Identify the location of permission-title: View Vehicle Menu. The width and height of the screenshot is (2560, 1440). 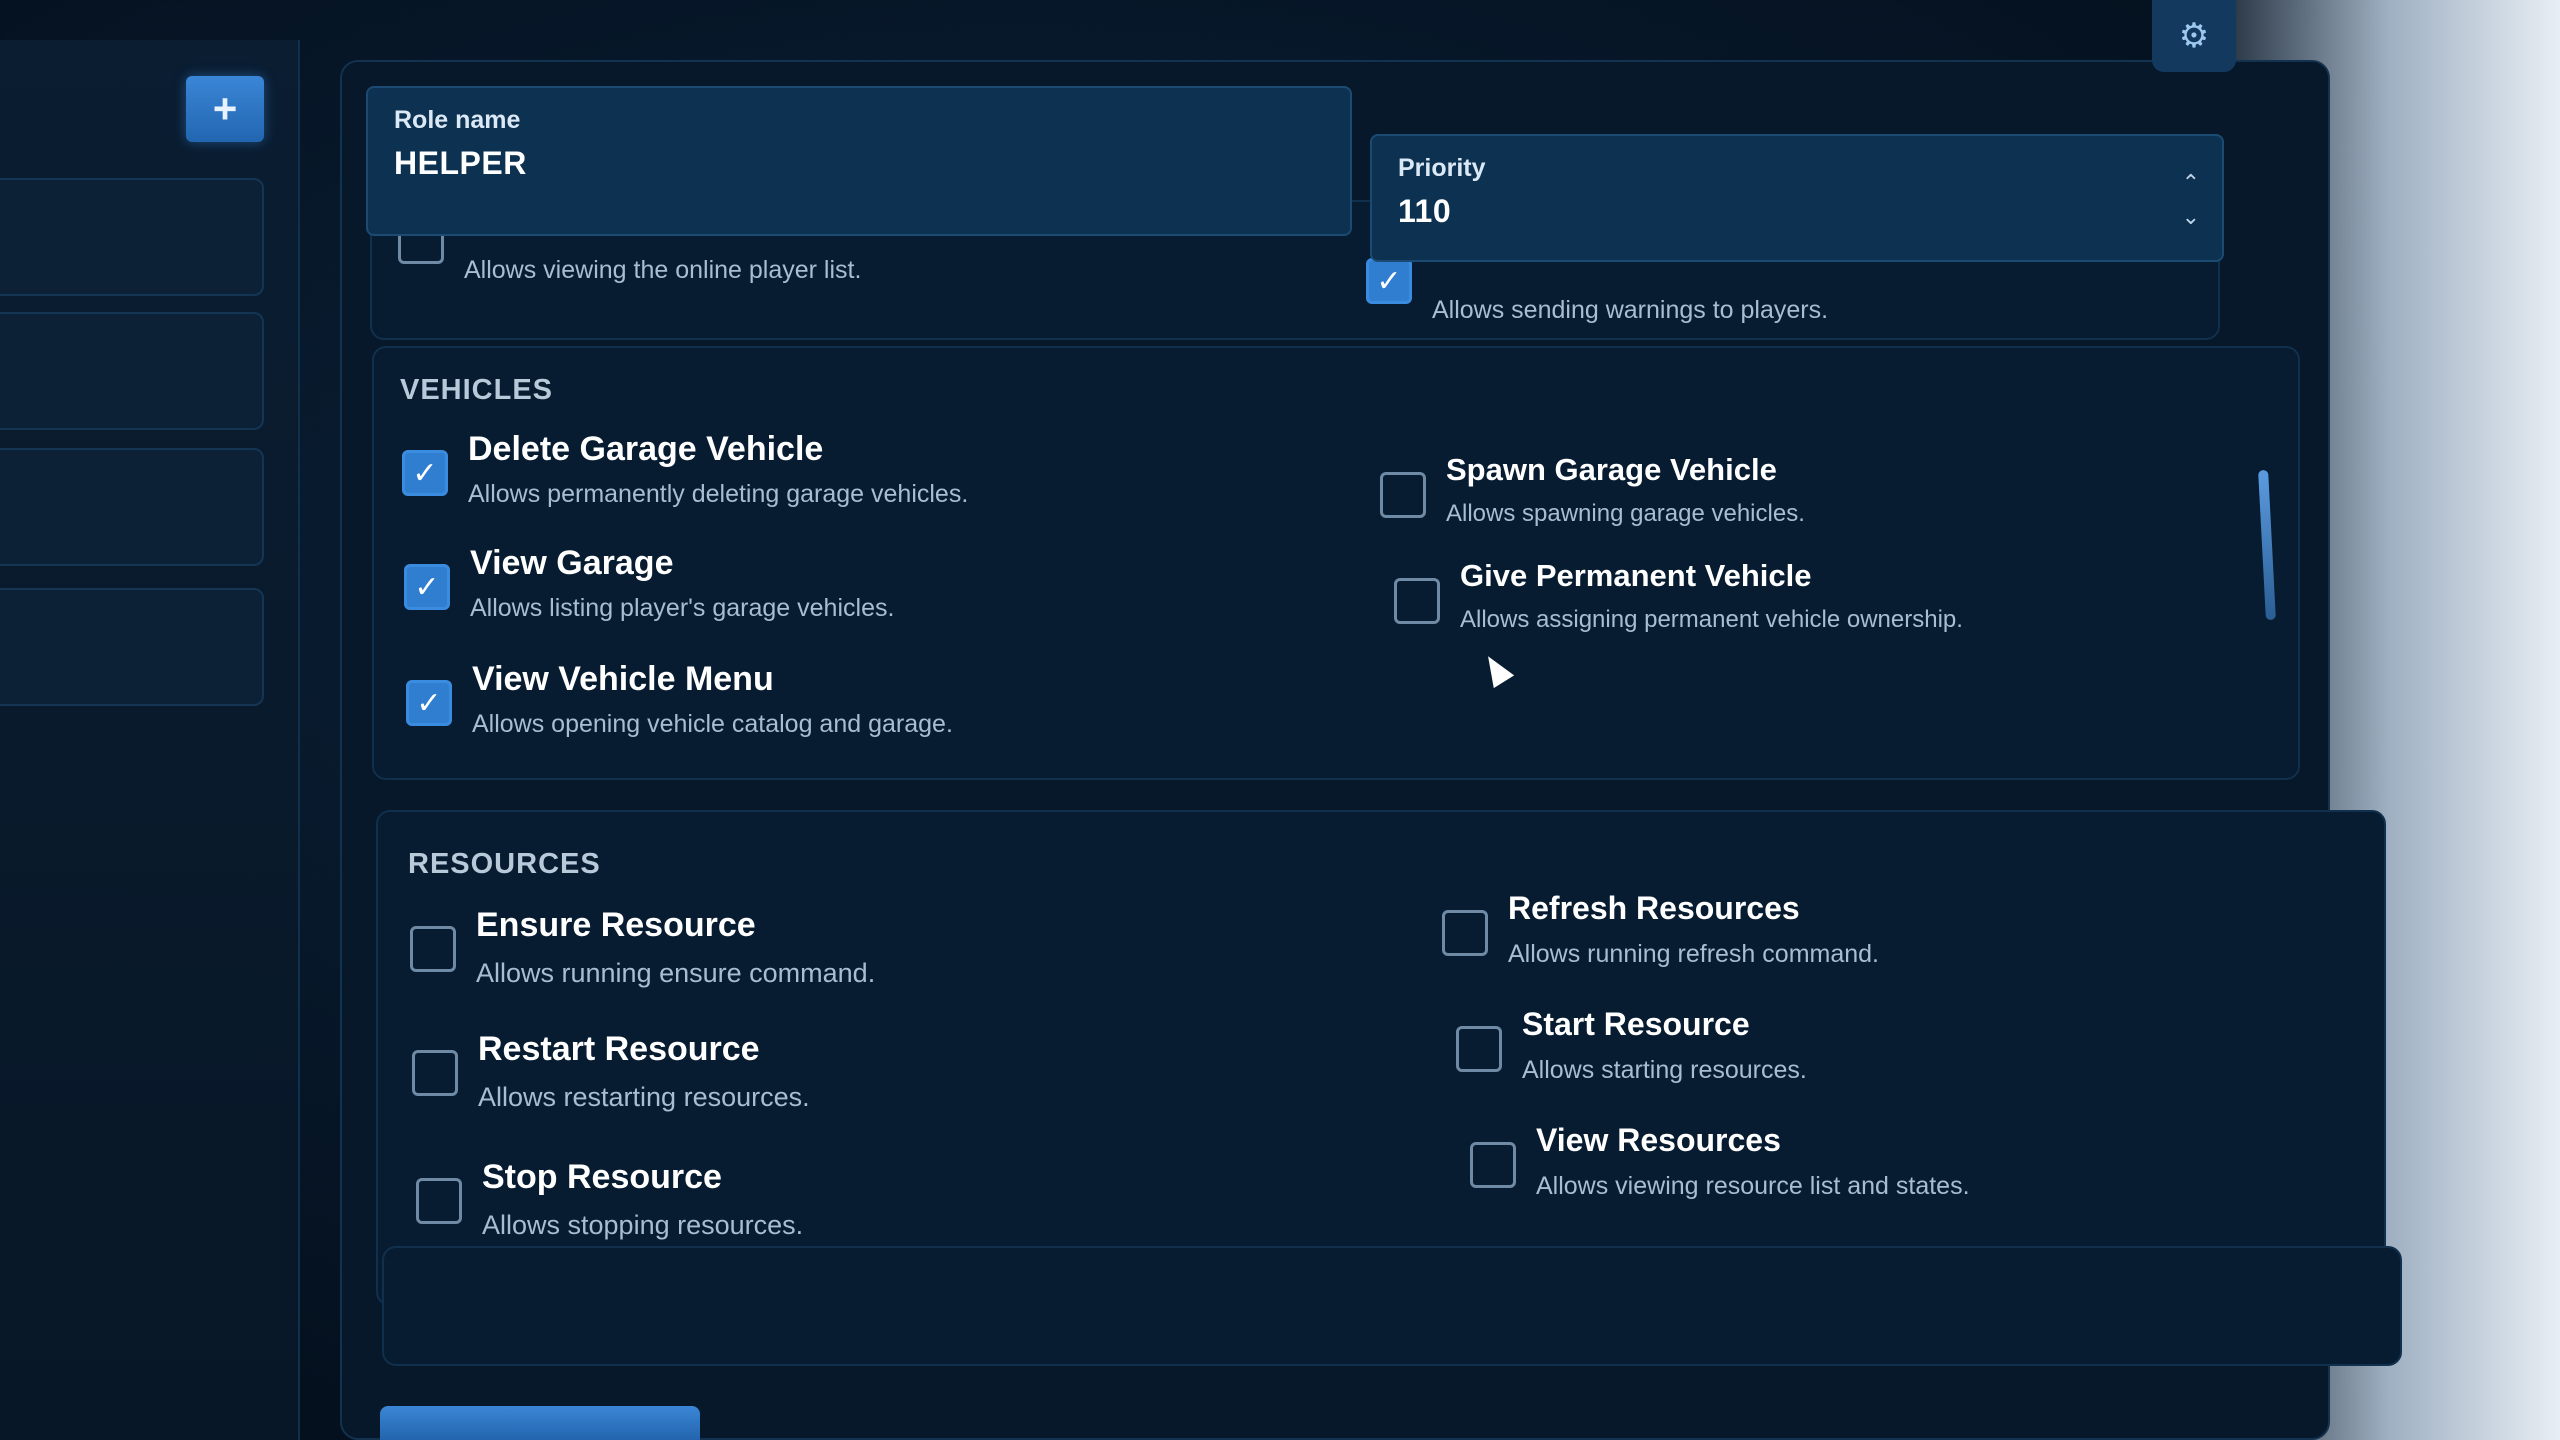
(623, 679).